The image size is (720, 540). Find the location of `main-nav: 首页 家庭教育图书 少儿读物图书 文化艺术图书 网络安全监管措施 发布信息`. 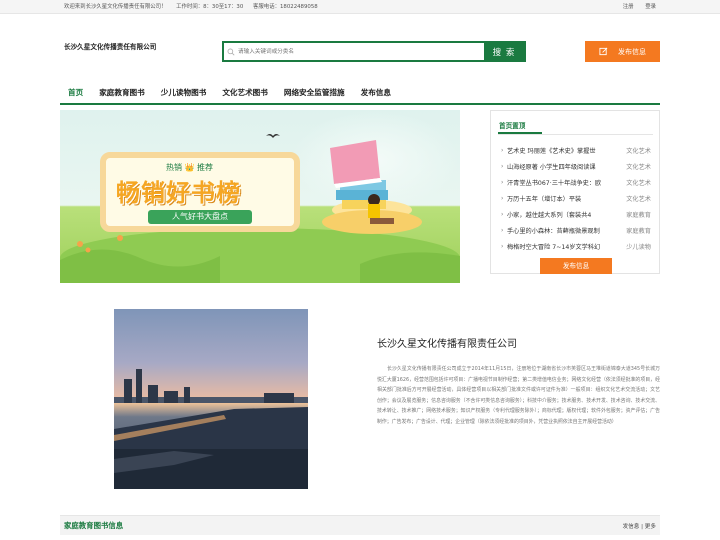

main-nav: 首页 家庭教育图书 少儿读物图书 文化艺术图书 网络安全监管措施 发布信息 is located at coordinates (360, 94).